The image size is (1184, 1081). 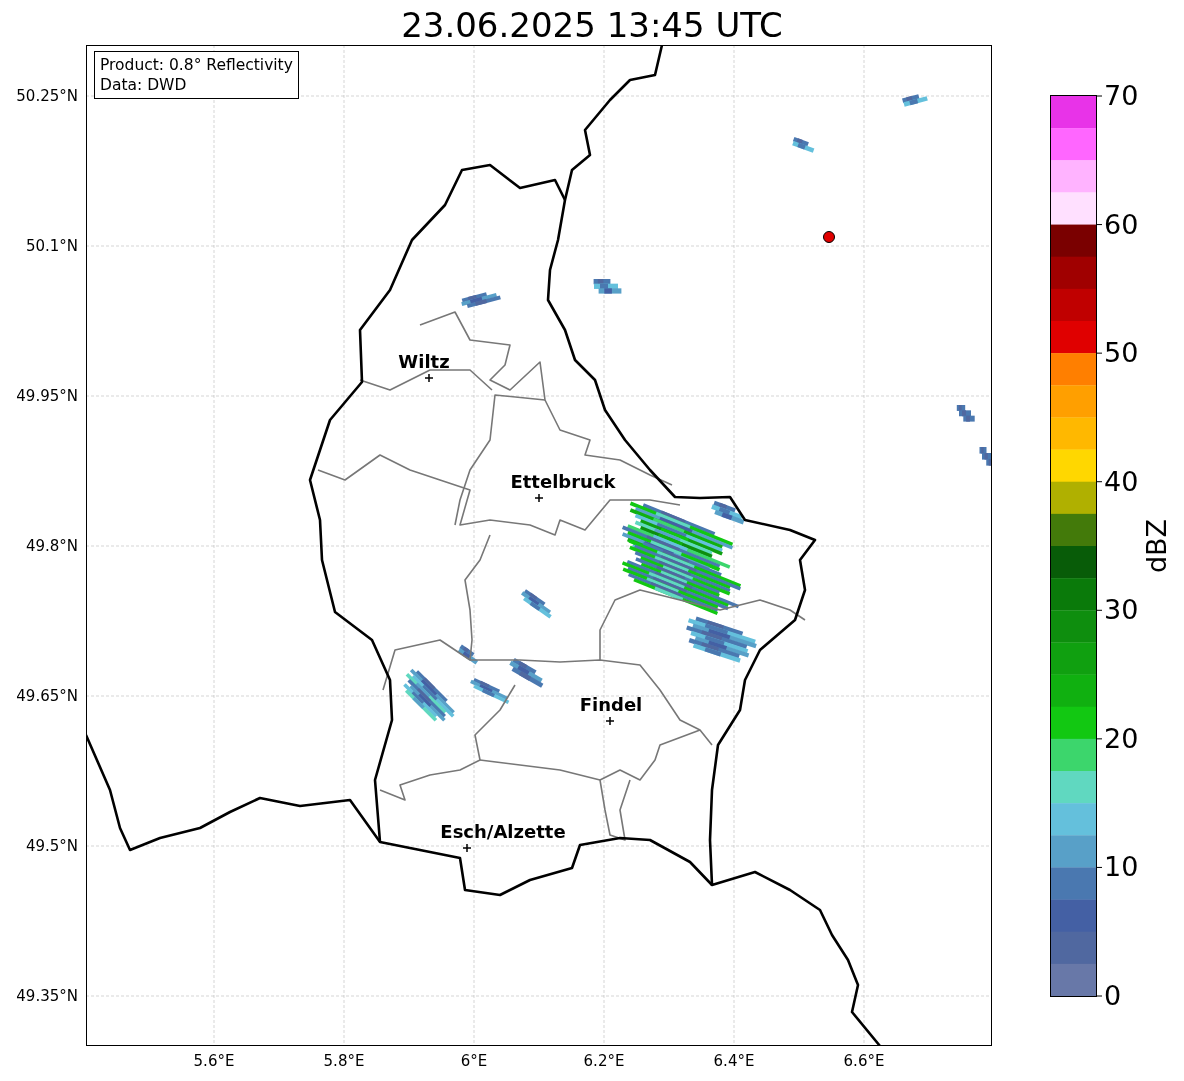 What do you see at coordinates (1121, 353) in the screenshot?
I see `colorbar-tick-label: 50` at bounding box center [1121, 353].